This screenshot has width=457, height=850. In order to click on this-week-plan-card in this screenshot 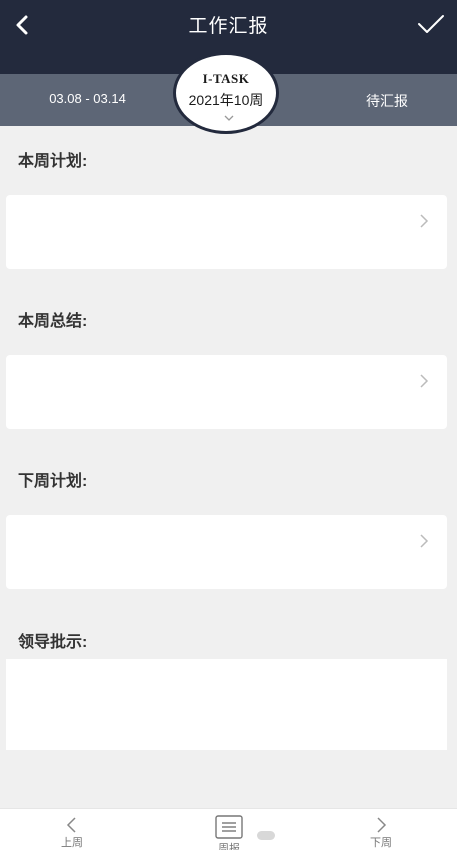, I will do `click(226, 232)`.